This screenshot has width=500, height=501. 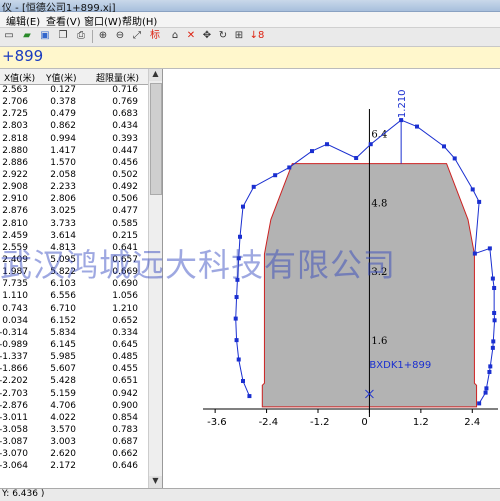 I want to click on x-tick-label: 1.2, so click(x=421, y=422).